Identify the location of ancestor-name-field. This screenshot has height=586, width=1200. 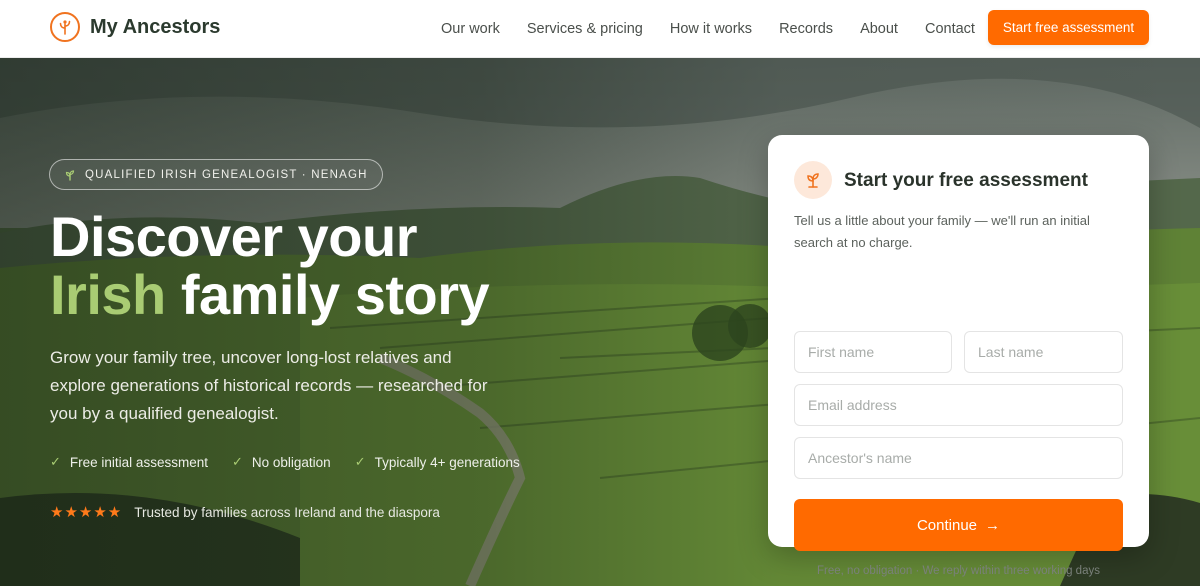
(958, 458).